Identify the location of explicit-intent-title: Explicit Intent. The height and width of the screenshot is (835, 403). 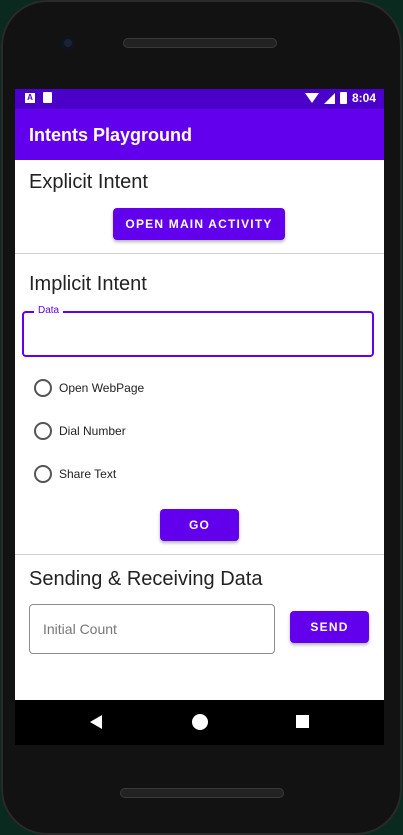
(88, 182).